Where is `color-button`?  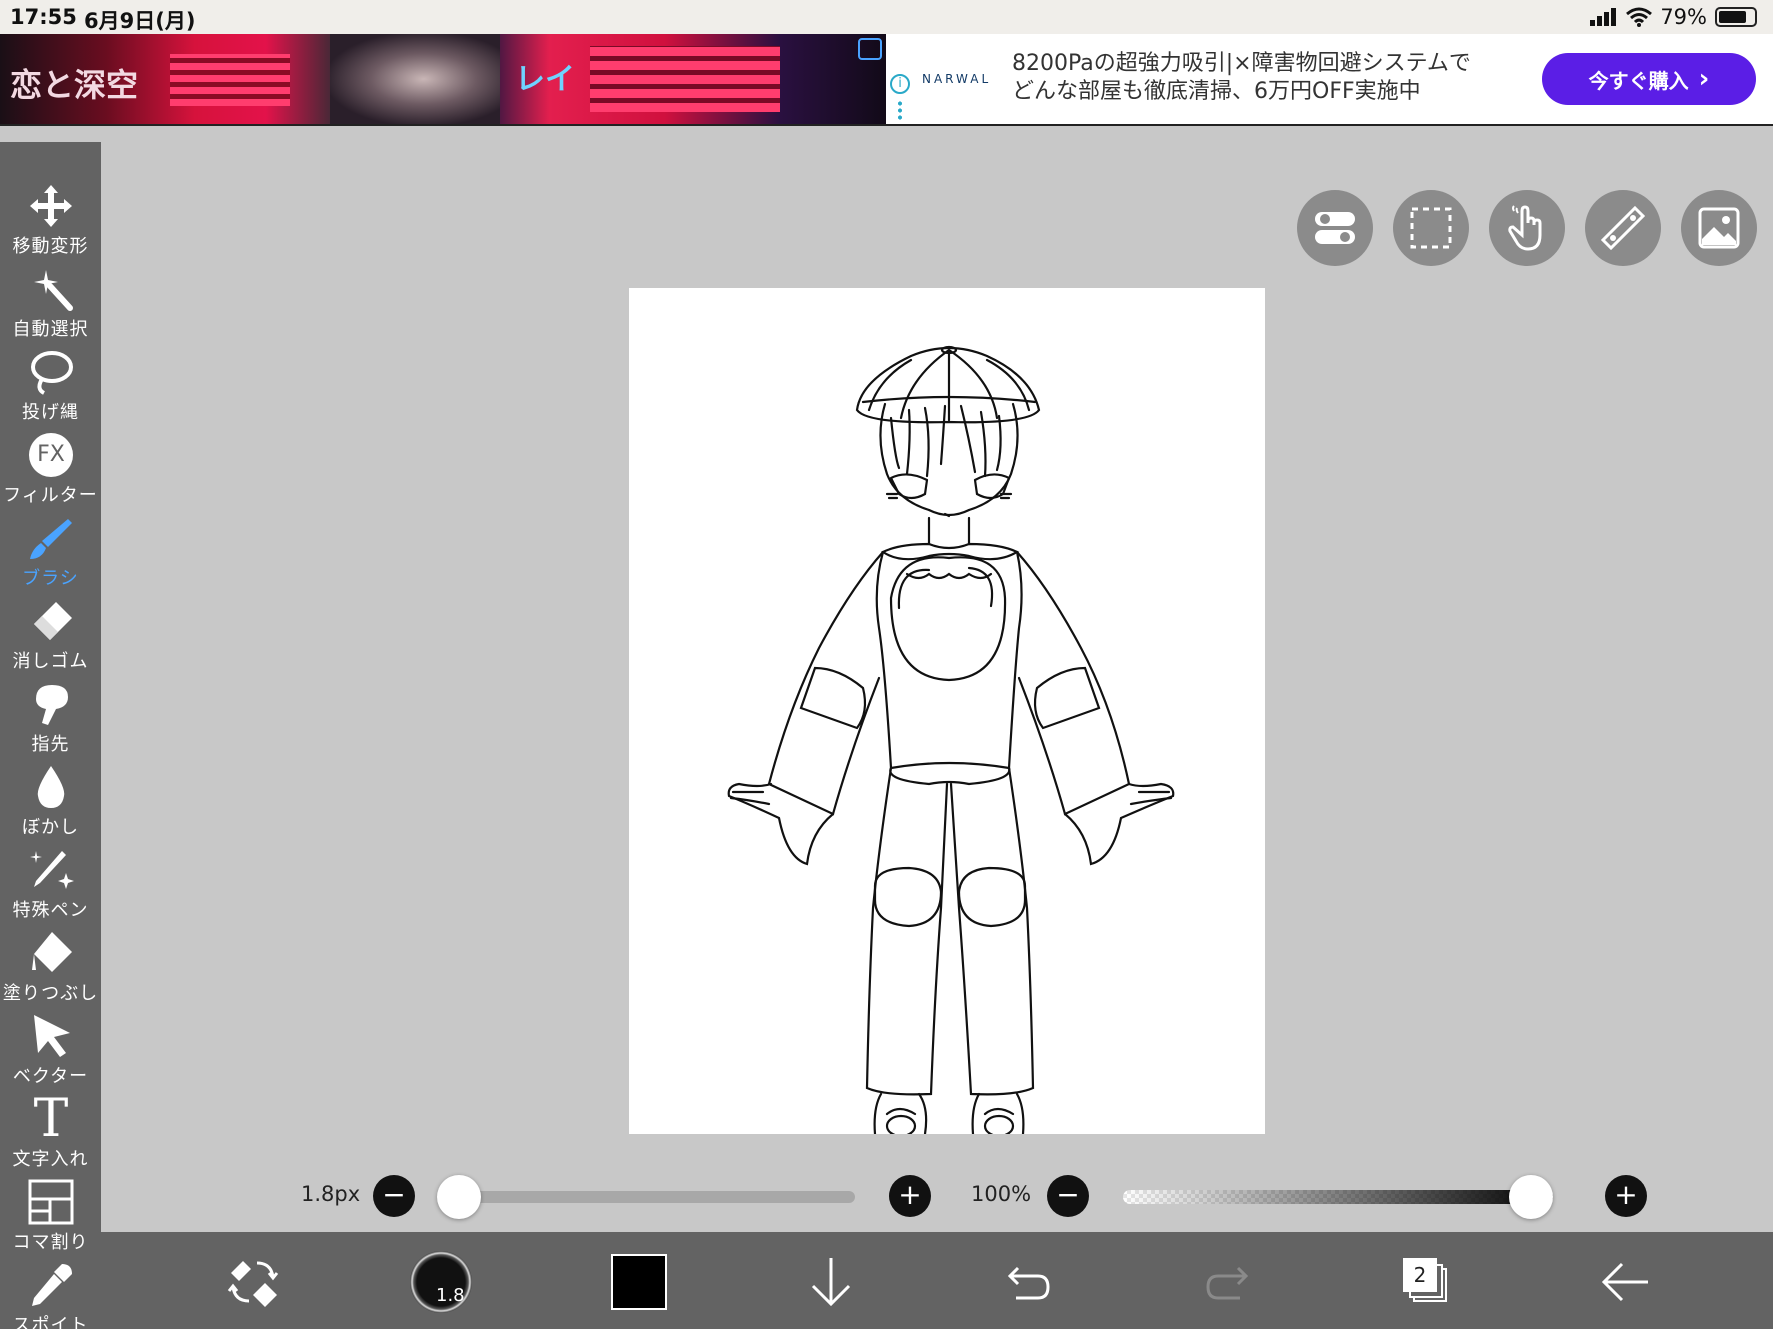 color-button is located at coordinates (639, 1282).